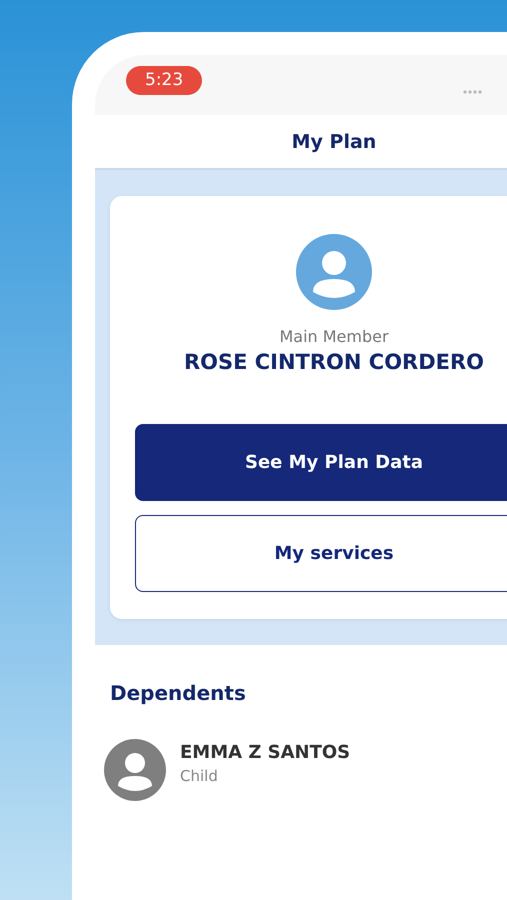 This screenshot has width=507, height=900. What do you see at coordinates (265, 752) in the screenshot?
I see `dependent-name: EMMA Z SANTOS` at bounding box center [265, 752].